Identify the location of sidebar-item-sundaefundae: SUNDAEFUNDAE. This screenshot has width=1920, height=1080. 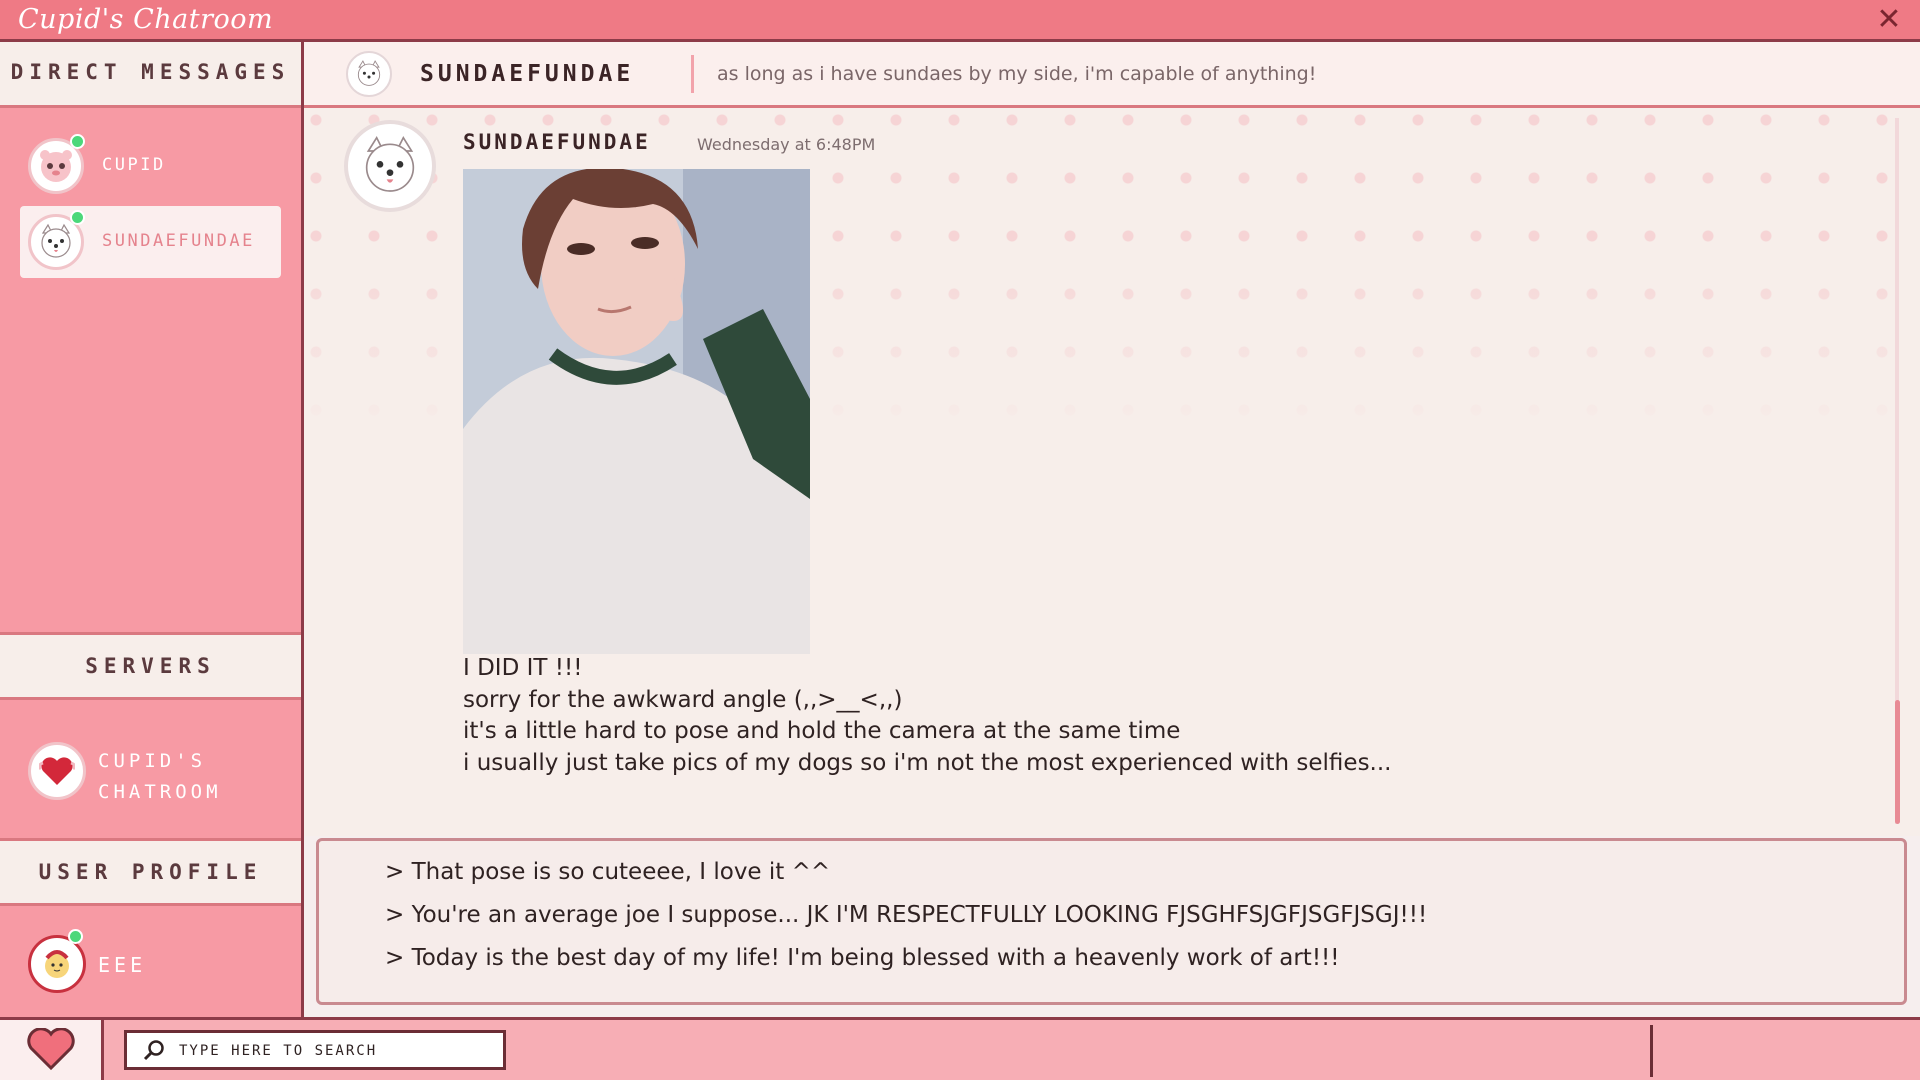
(150, 242).